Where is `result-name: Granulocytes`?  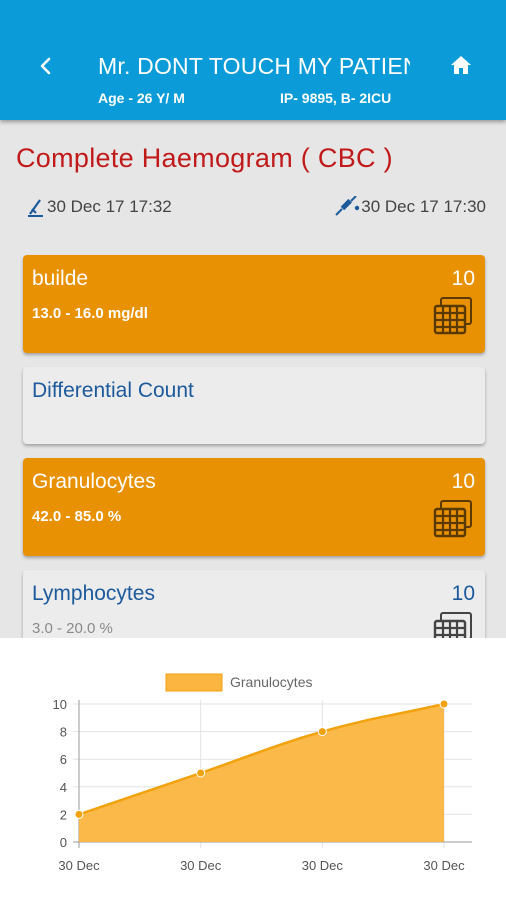 result-name: Granulocytes is located at coordinates (94, 481).